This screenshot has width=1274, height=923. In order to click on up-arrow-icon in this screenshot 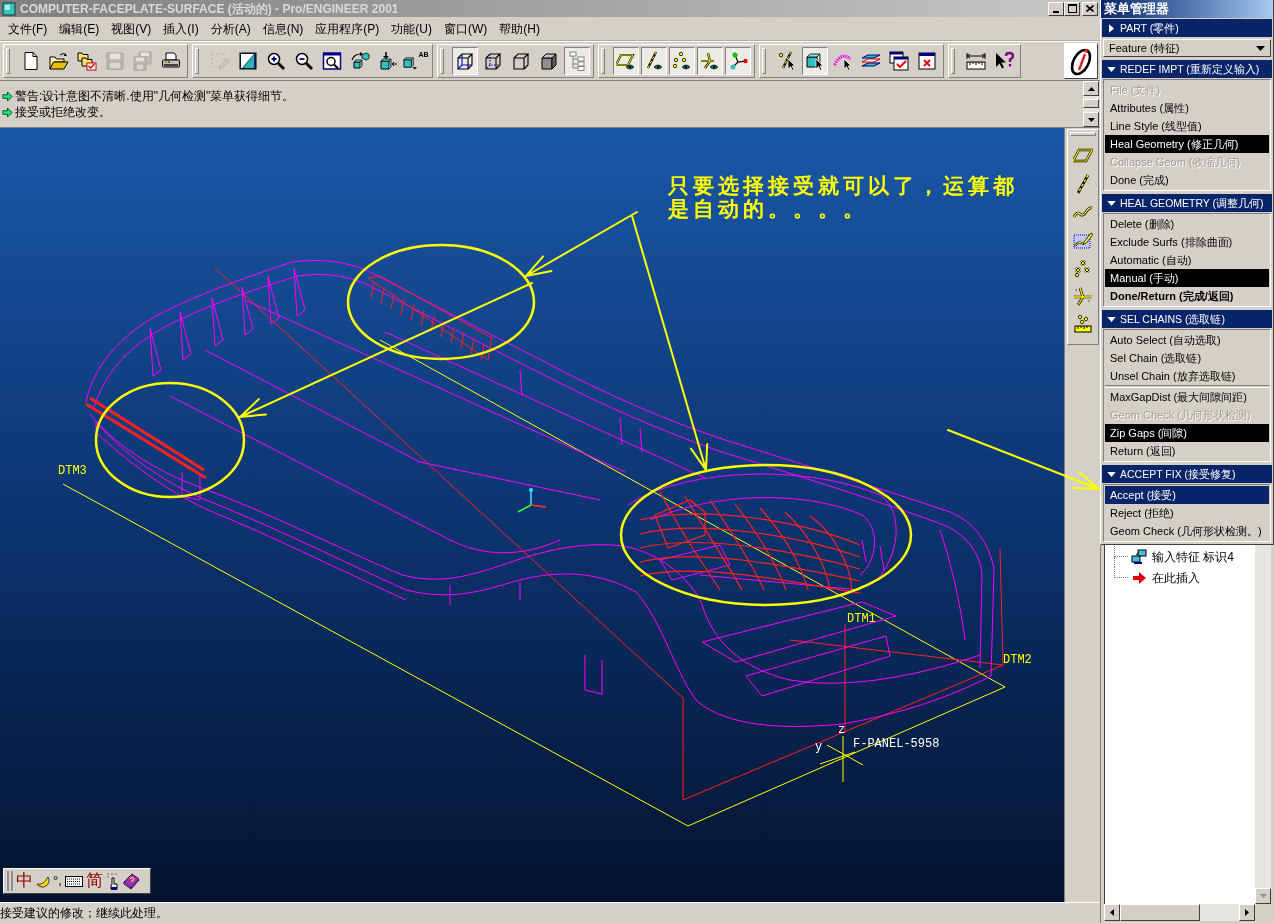, I will do `click(1091, 88)`.